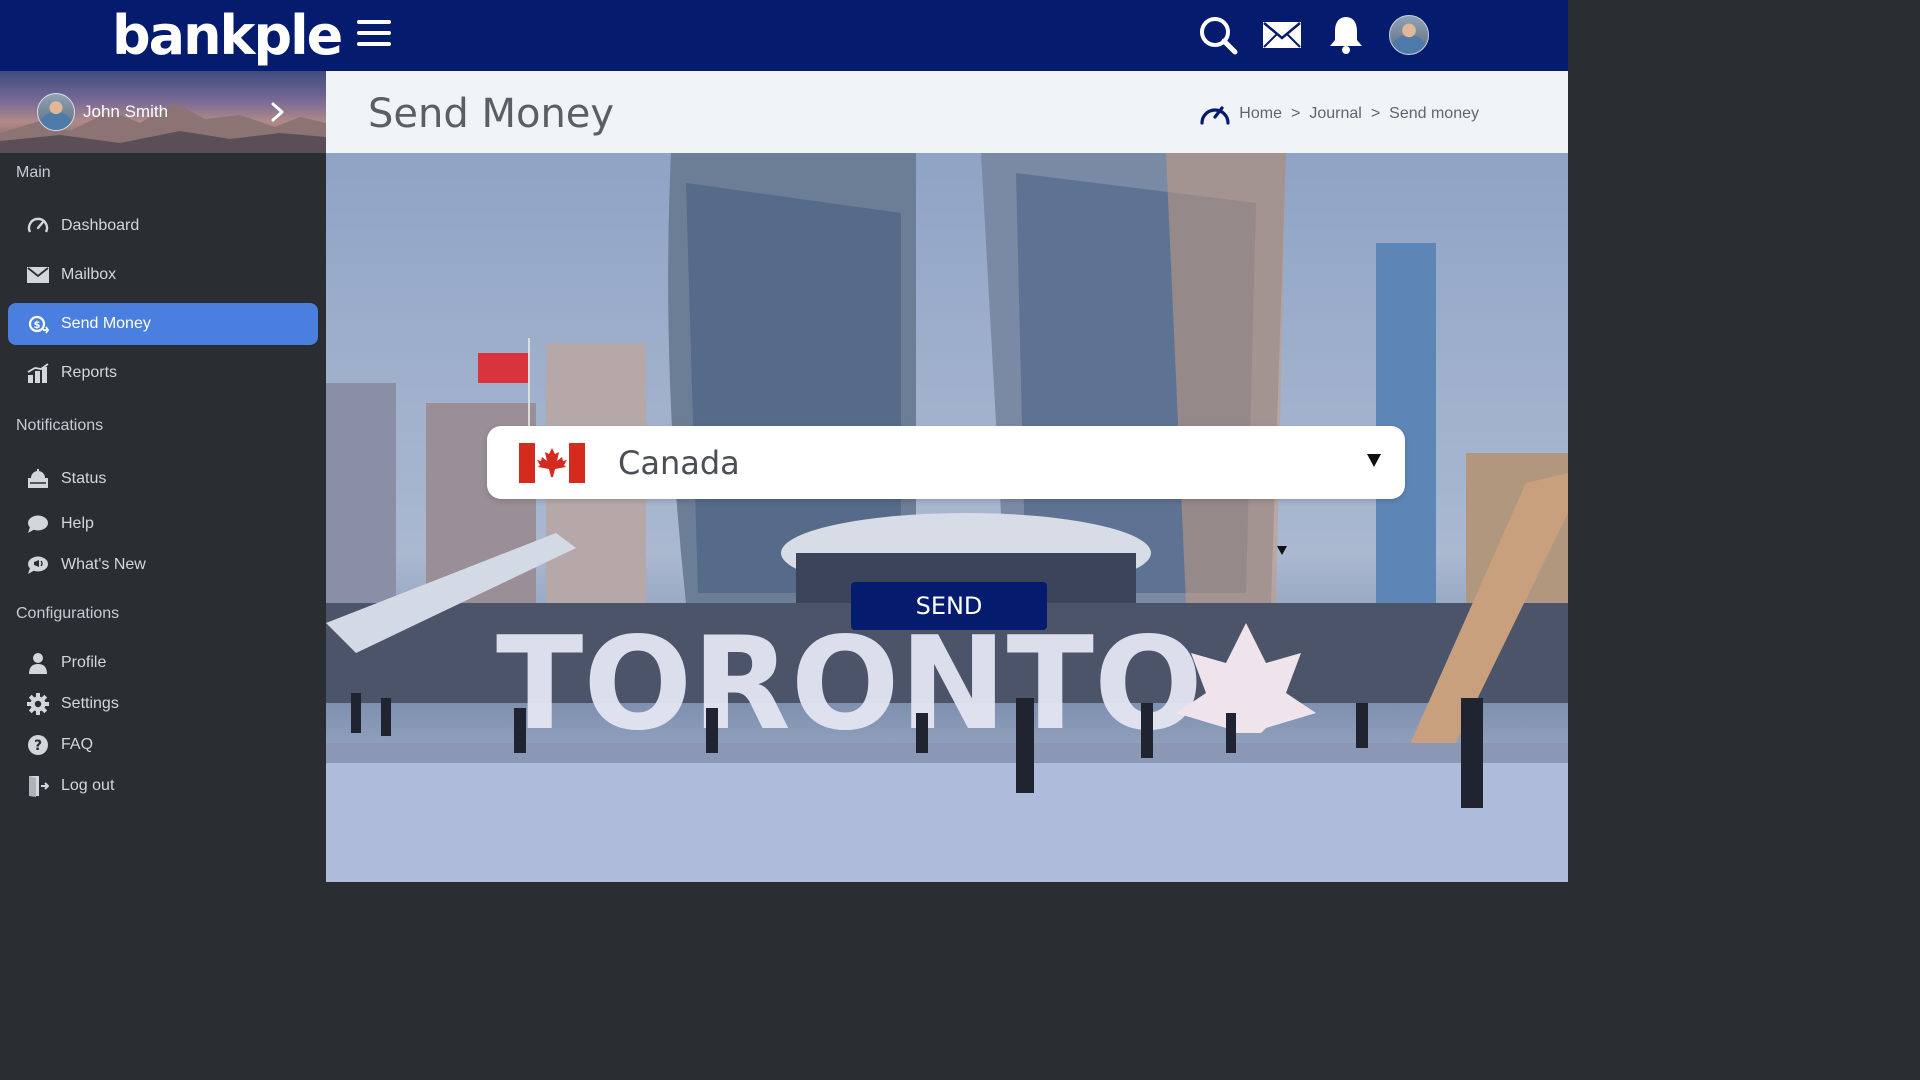 Image resolution: width=1920 pixels, height=1080 pixels. I want to click on page-header: Send Money Home > Journal > Send money, so click(947, 112).